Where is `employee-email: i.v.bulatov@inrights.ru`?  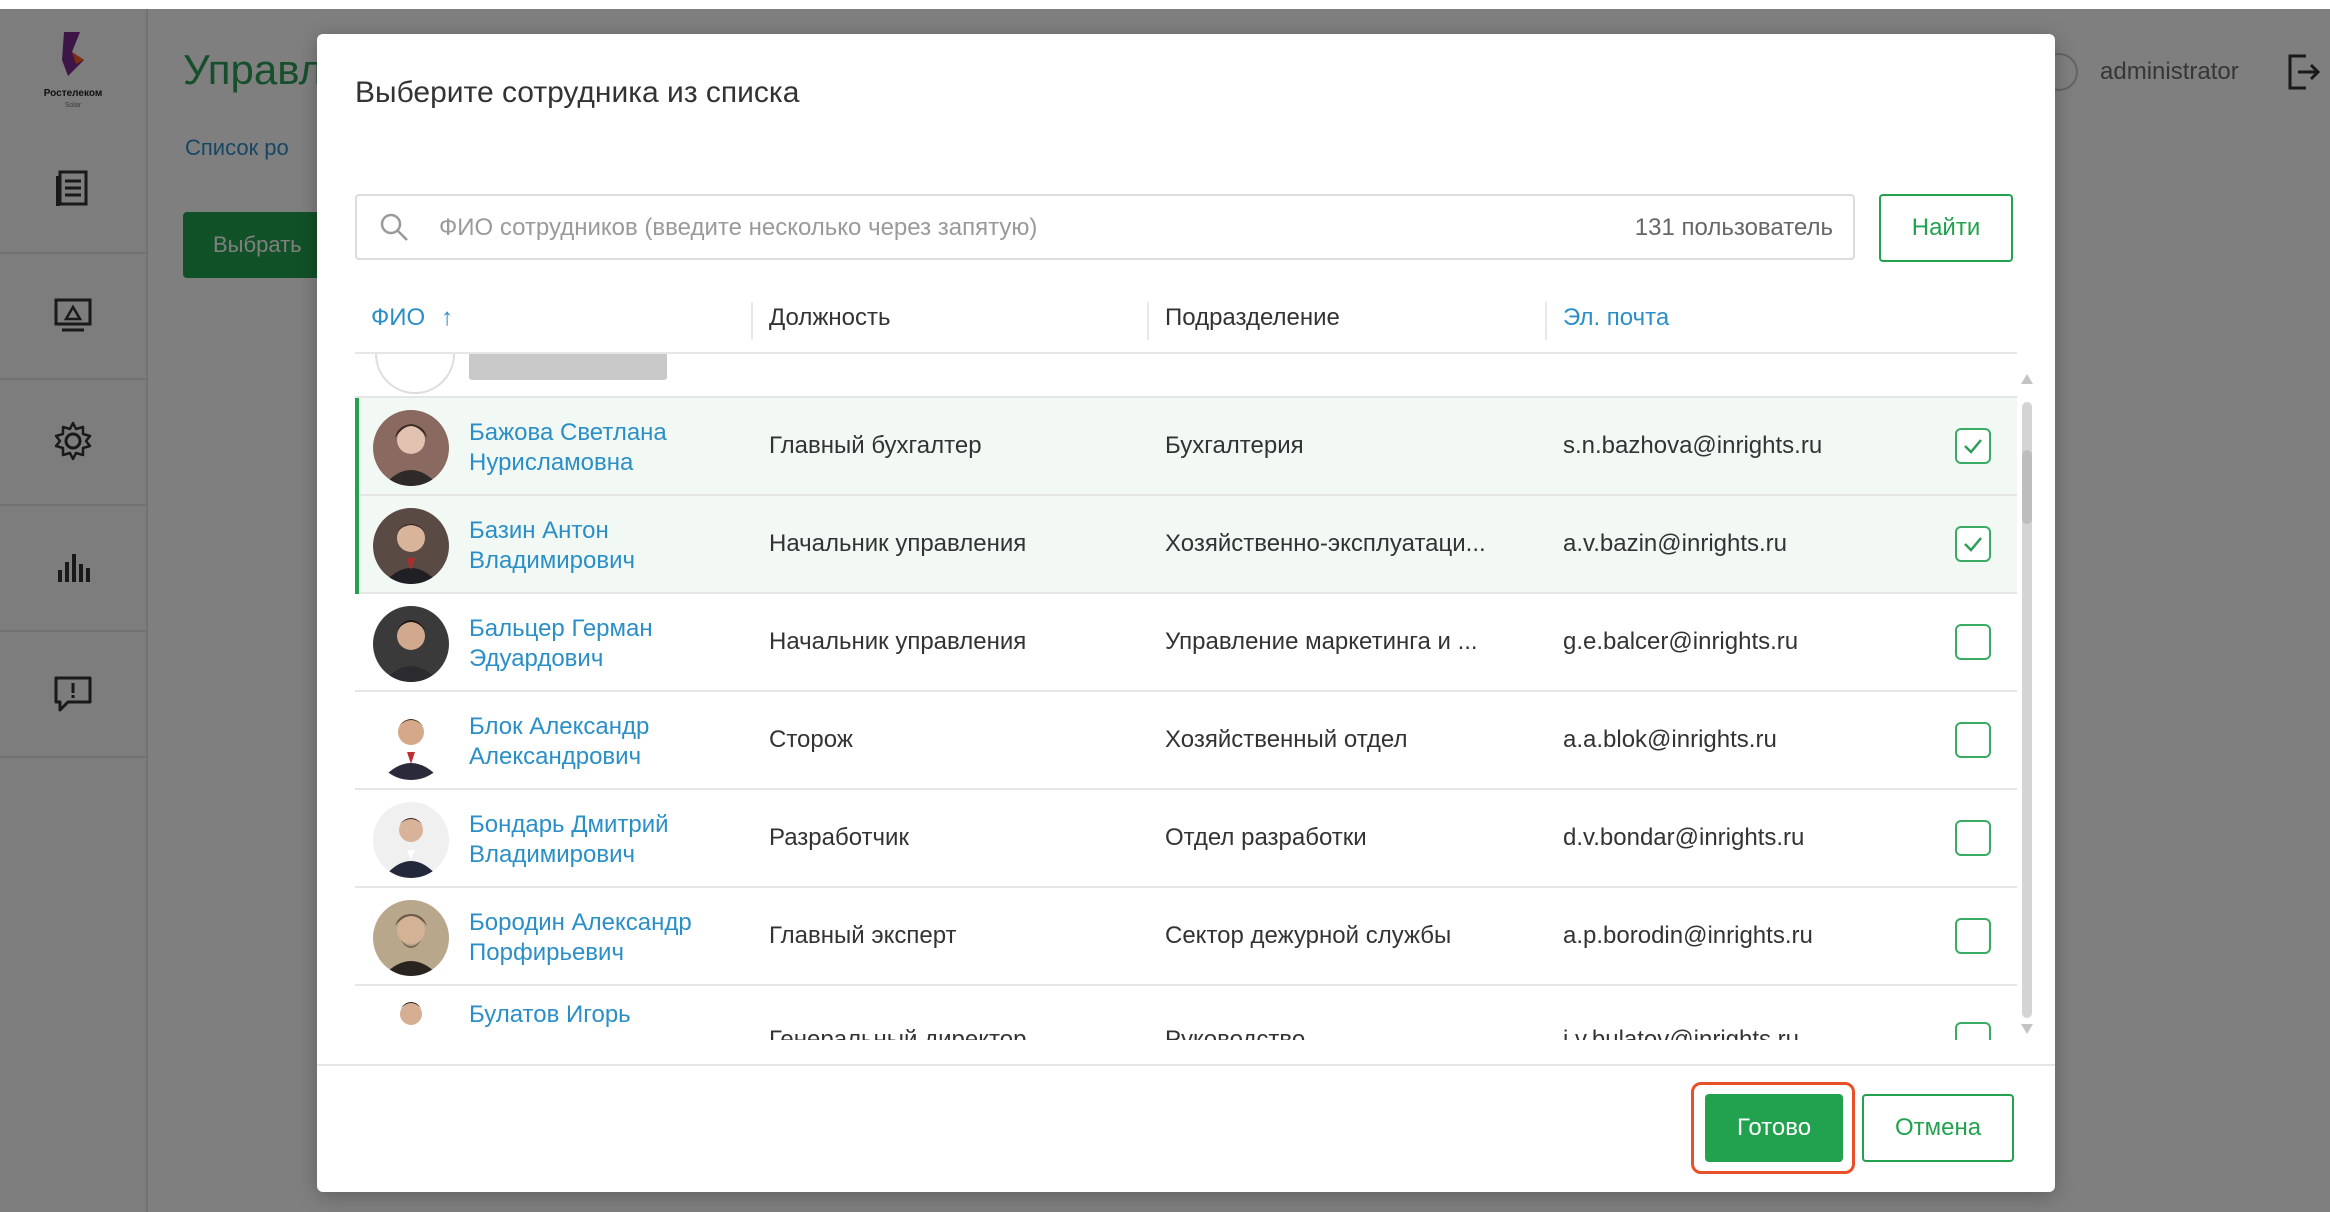 employee-email: i.v.bulatov@inrights.ru is located at coordinates (1681, 1033).